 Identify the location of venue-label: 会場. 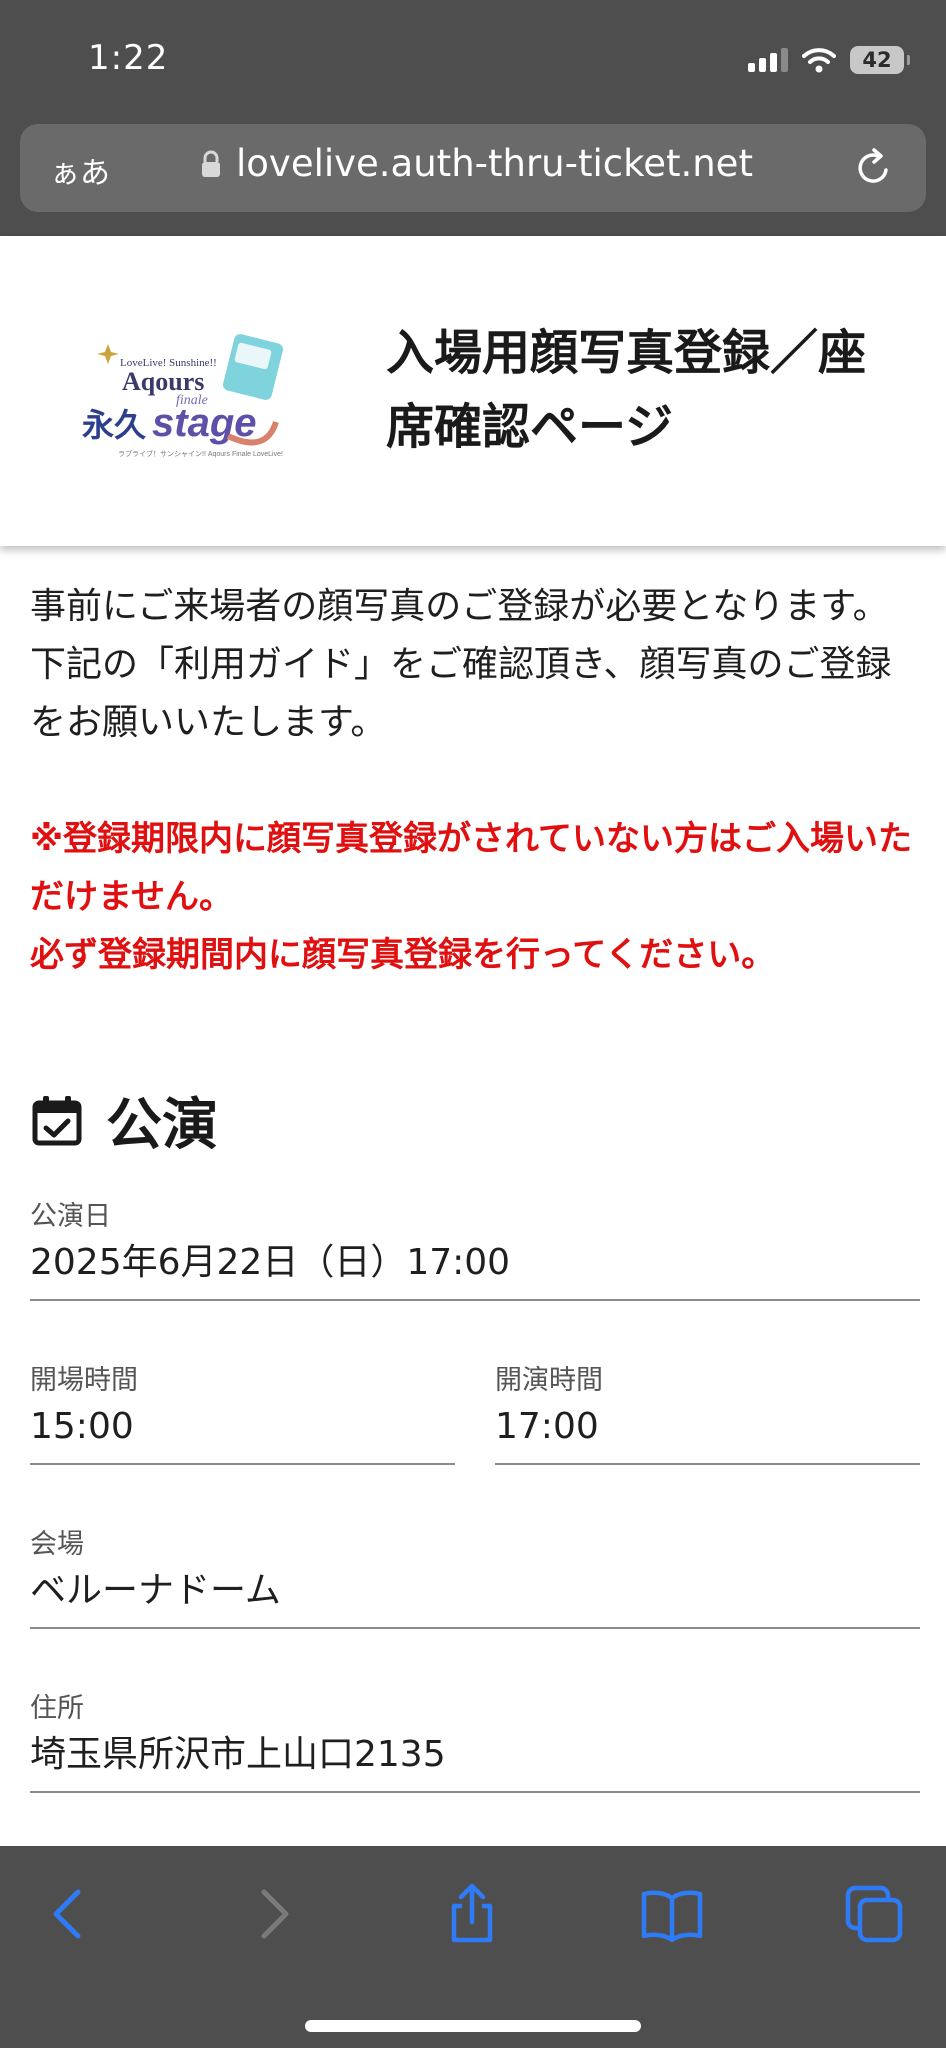
(57, 1544).